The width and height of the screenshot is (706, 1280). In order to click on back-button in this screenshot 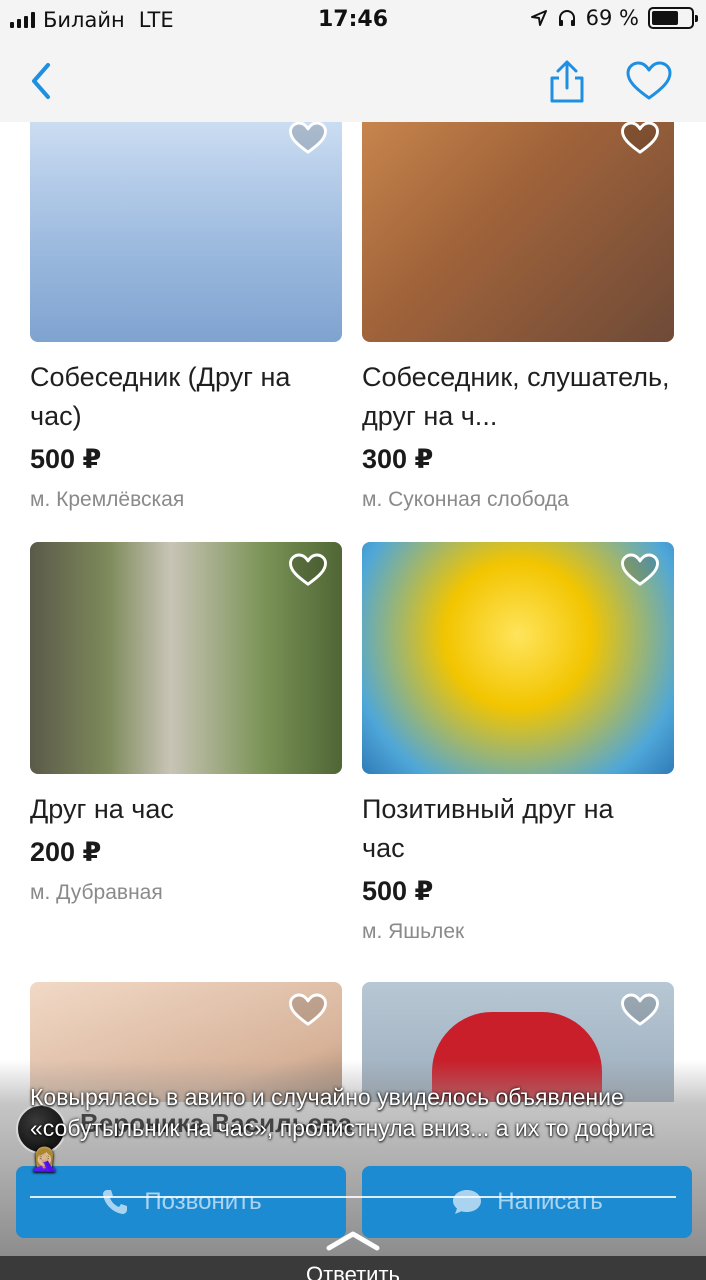, I will do `click(41, 81)`.